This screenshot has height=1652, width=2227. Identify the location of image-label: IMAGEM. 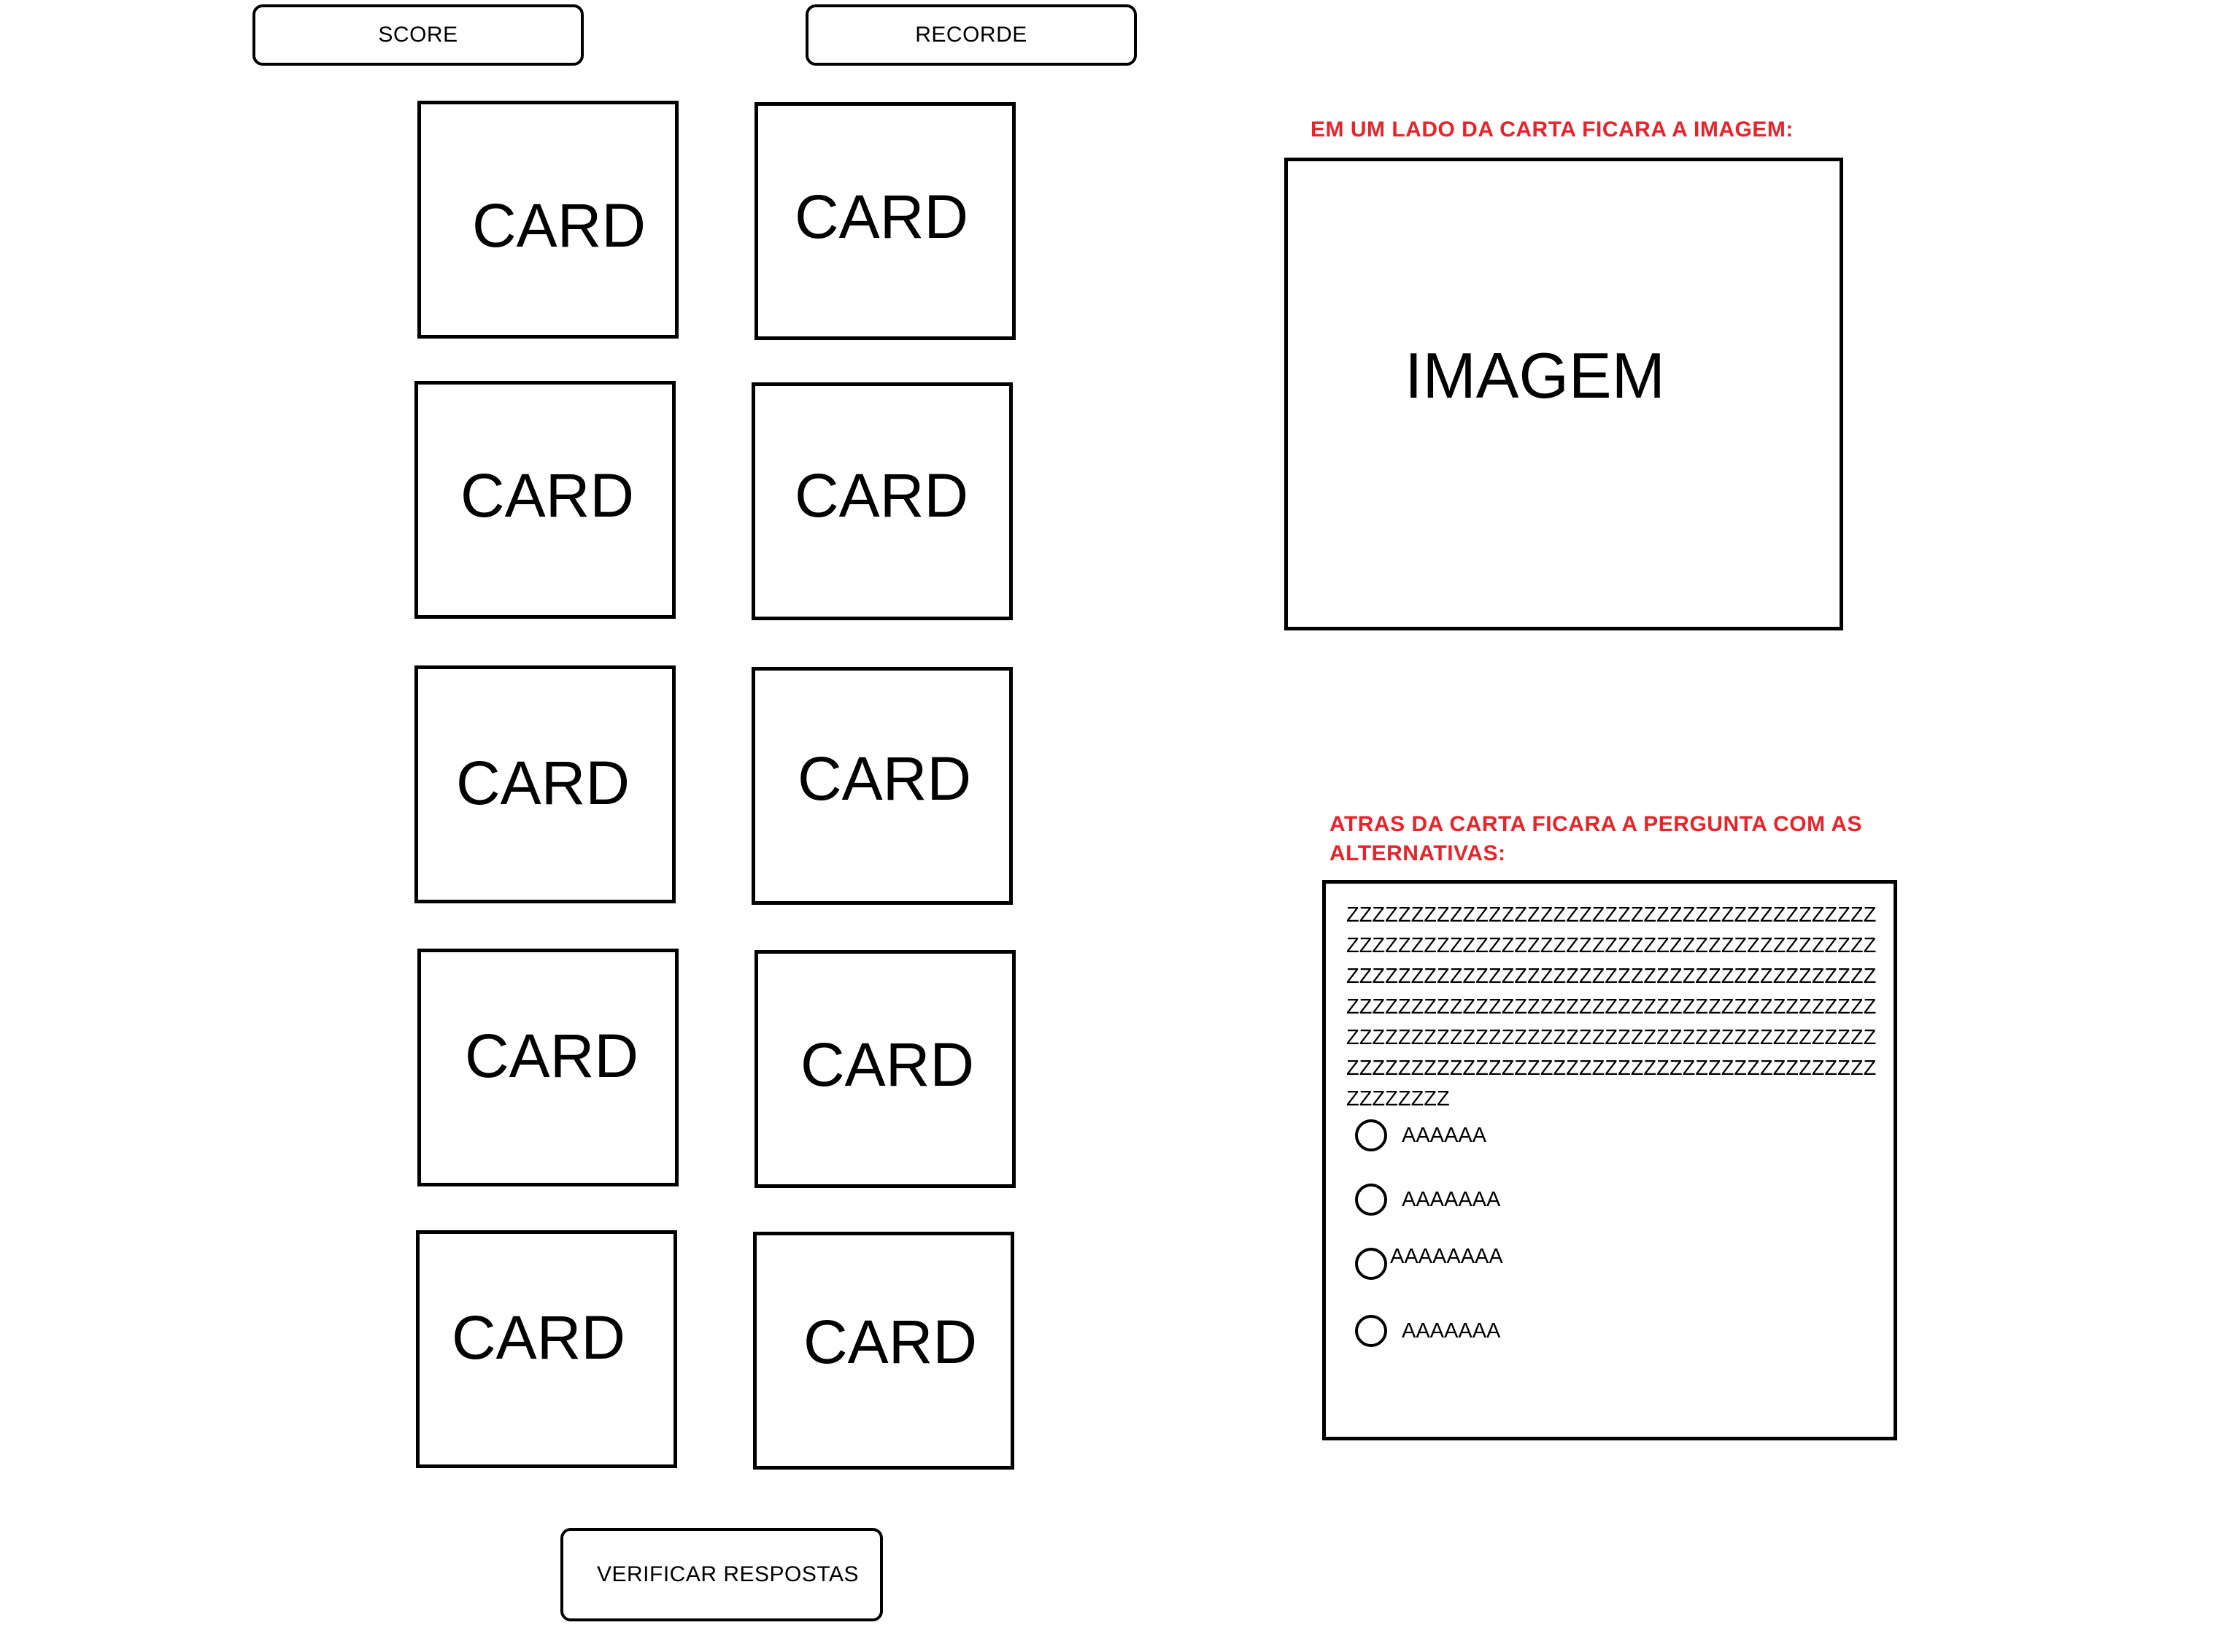
(1535, 376).